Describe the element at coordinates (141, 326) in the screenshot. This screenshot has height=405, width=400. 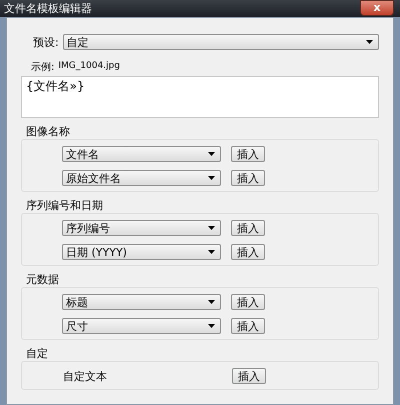
I see `token-dropdown: 尺寸` at that location.